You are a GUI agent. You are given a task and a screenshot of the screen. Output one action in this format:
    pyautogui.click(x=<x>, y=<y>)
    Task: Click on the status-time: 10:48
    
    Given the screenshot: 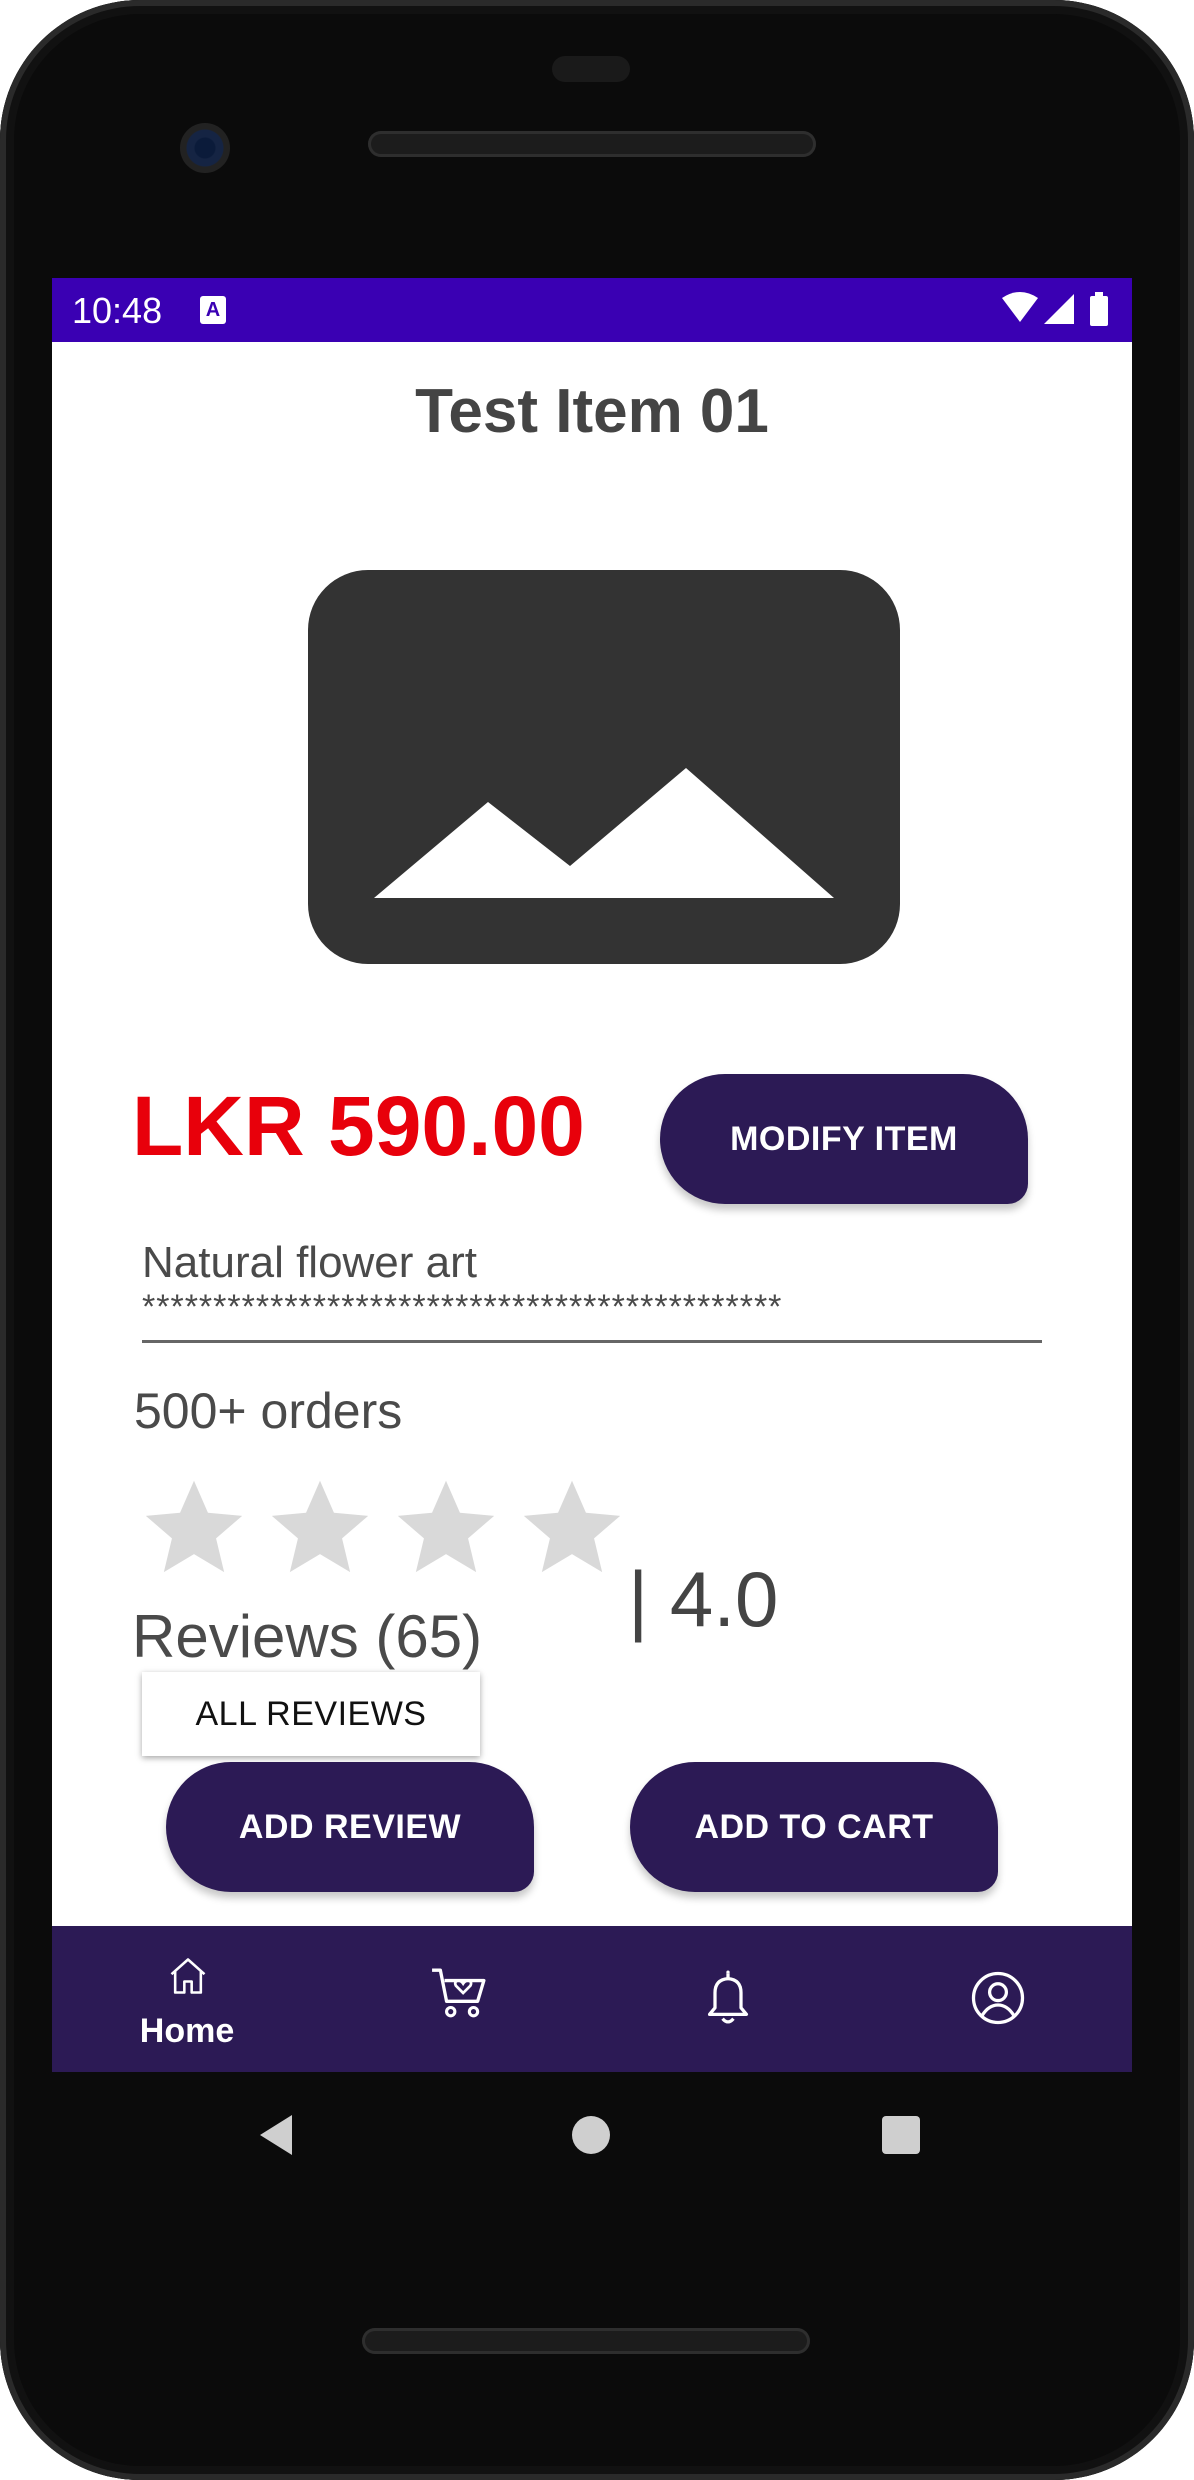 What is the action you would take?
    pyautogui.click(x=117, y=310)
    